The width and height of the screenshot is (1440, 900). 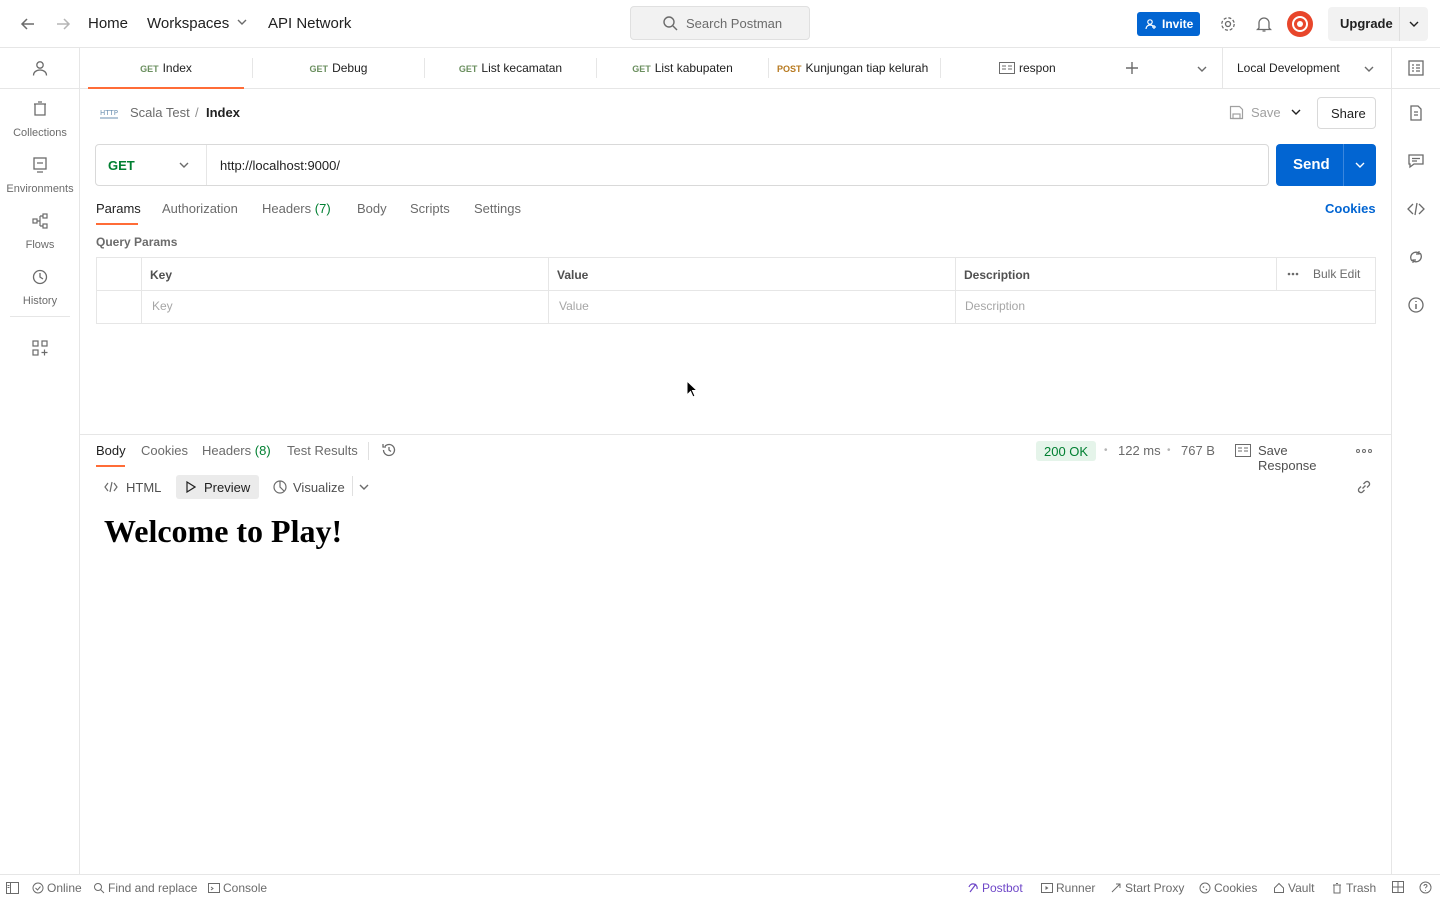 I want to click on settings-gear-icon, so click(x=1228, y=24).